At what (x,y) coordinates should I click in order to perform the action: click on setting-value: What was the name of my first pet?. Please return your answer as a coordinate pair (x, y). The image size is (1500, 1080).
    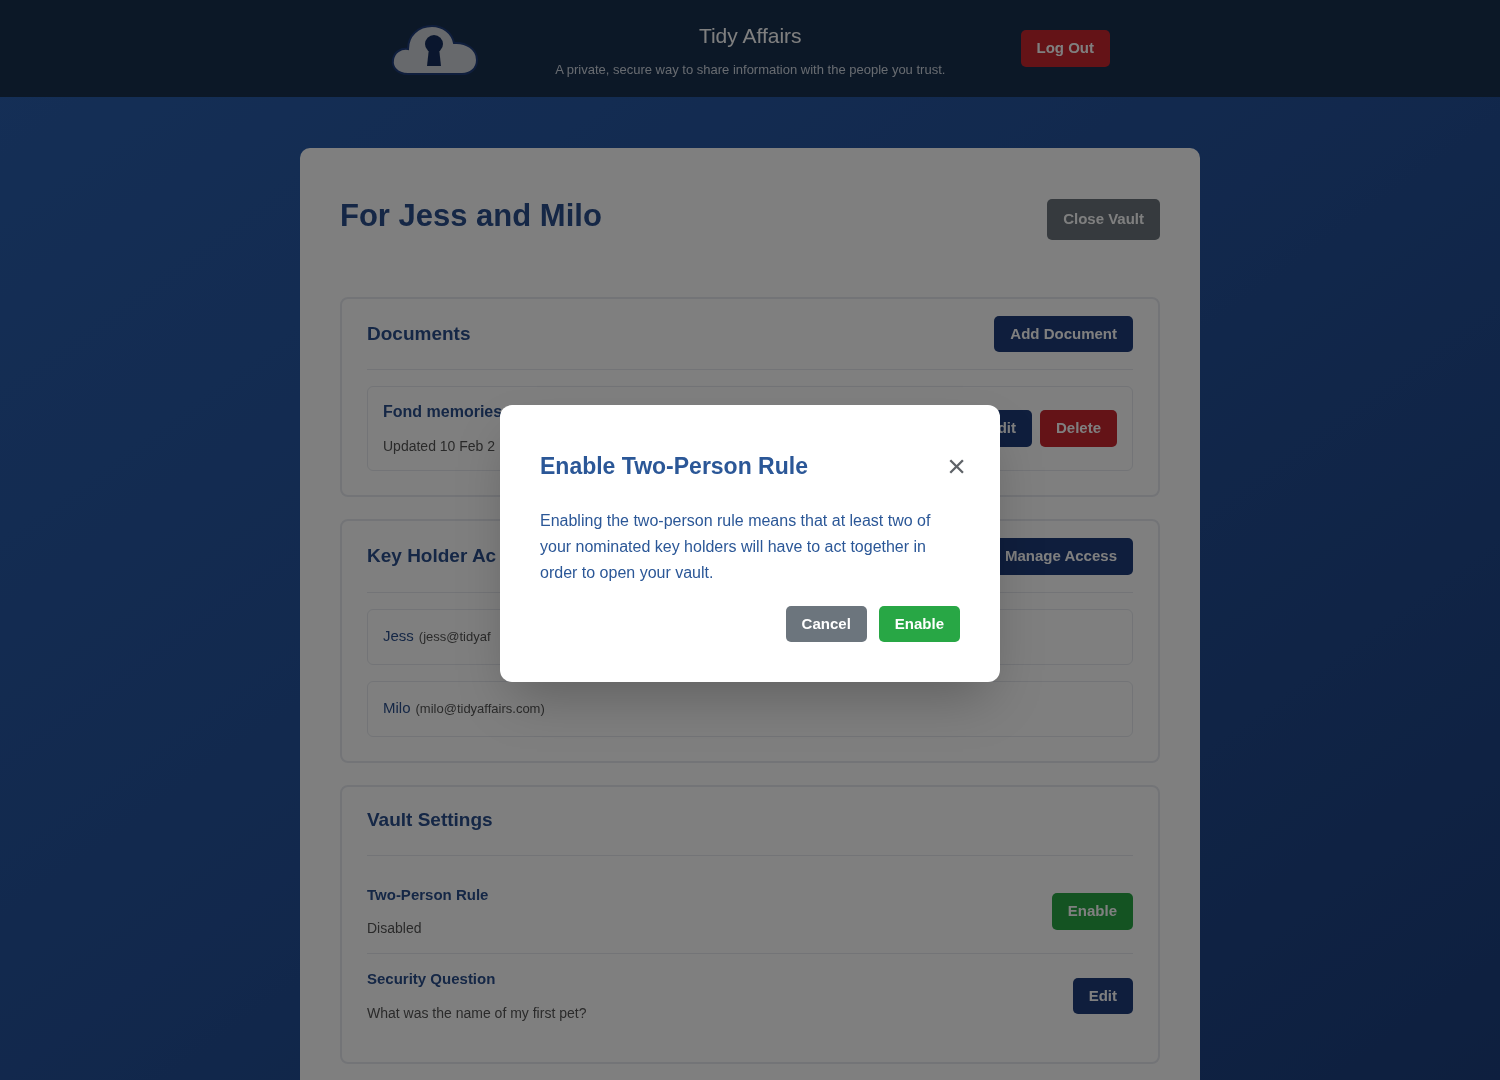
    Looking at the image, I should click on (477, 1013).